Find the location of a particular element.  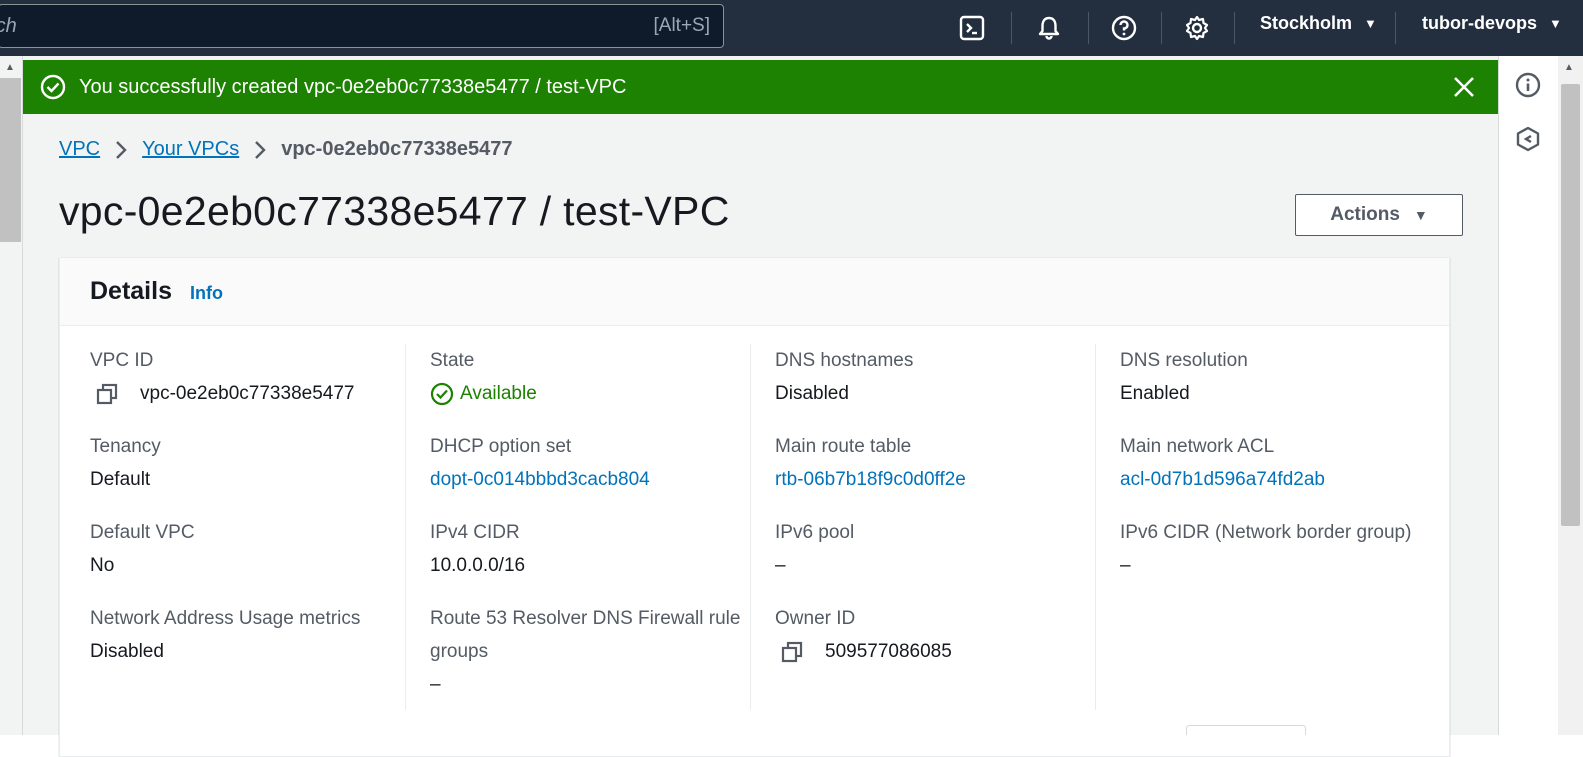

breadcrumb-link-your-vpcs: Your VPCs is located at coordinates (190, 149).